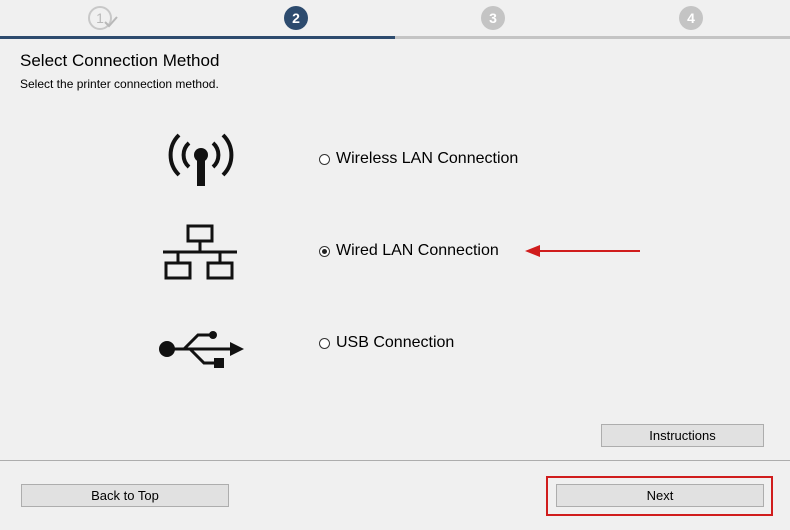 This screenshot has height=530, width=790. I want to click on page-subtitle: Select the printer connection method., so click(119, 84).